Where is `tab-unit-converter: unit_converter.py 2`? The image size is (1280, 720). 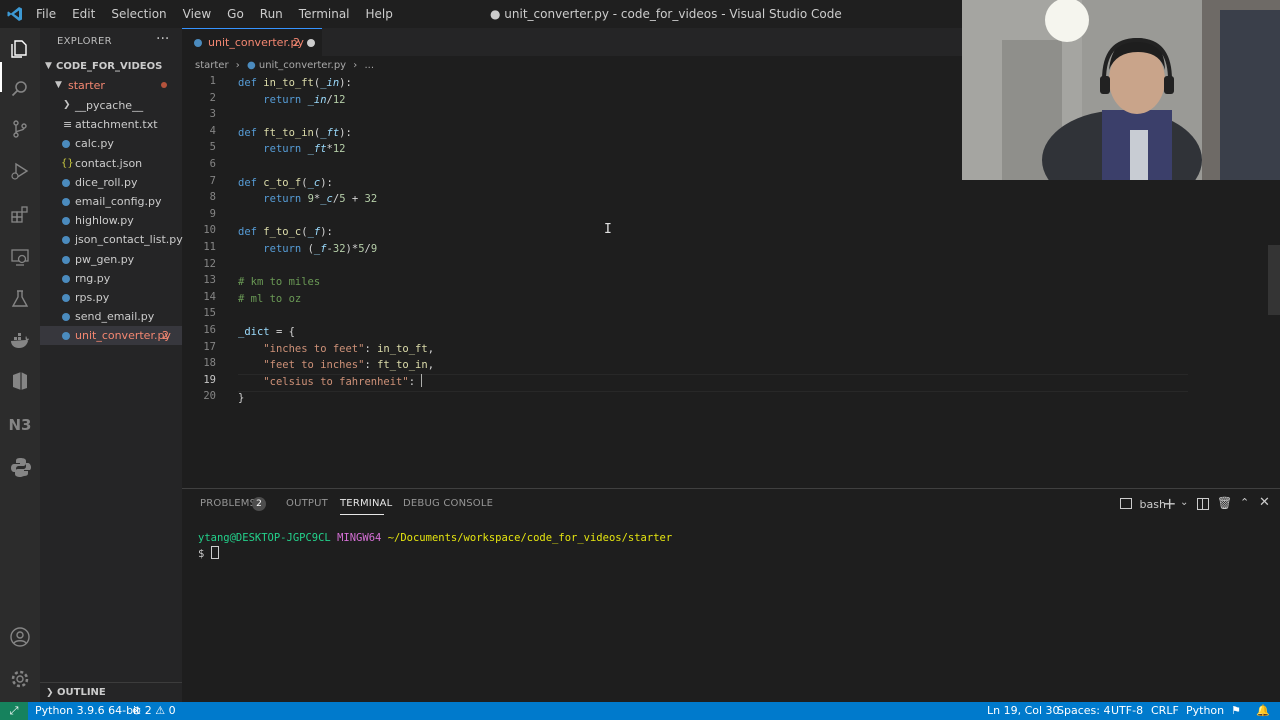 tab-unit-converter: unit_converter.py 2 is located at coordinates (252, 42).